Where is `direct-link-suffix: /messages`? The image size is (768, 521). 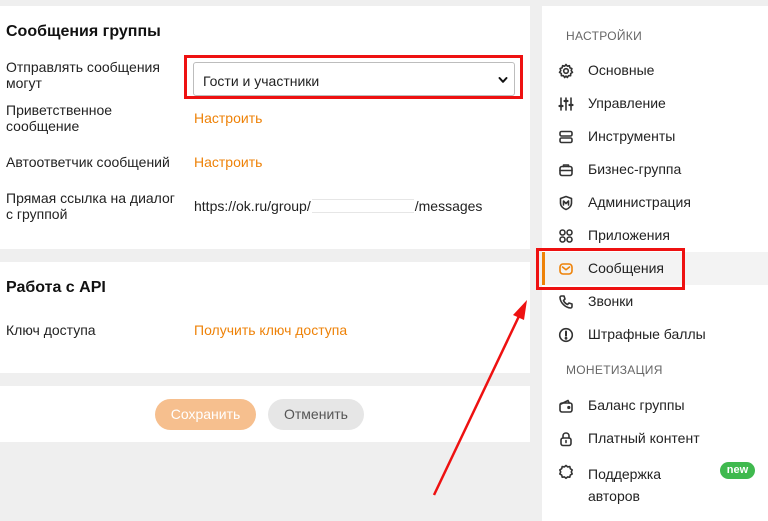
direct-link-suffix: /messages is located at coordinates (448, 206).